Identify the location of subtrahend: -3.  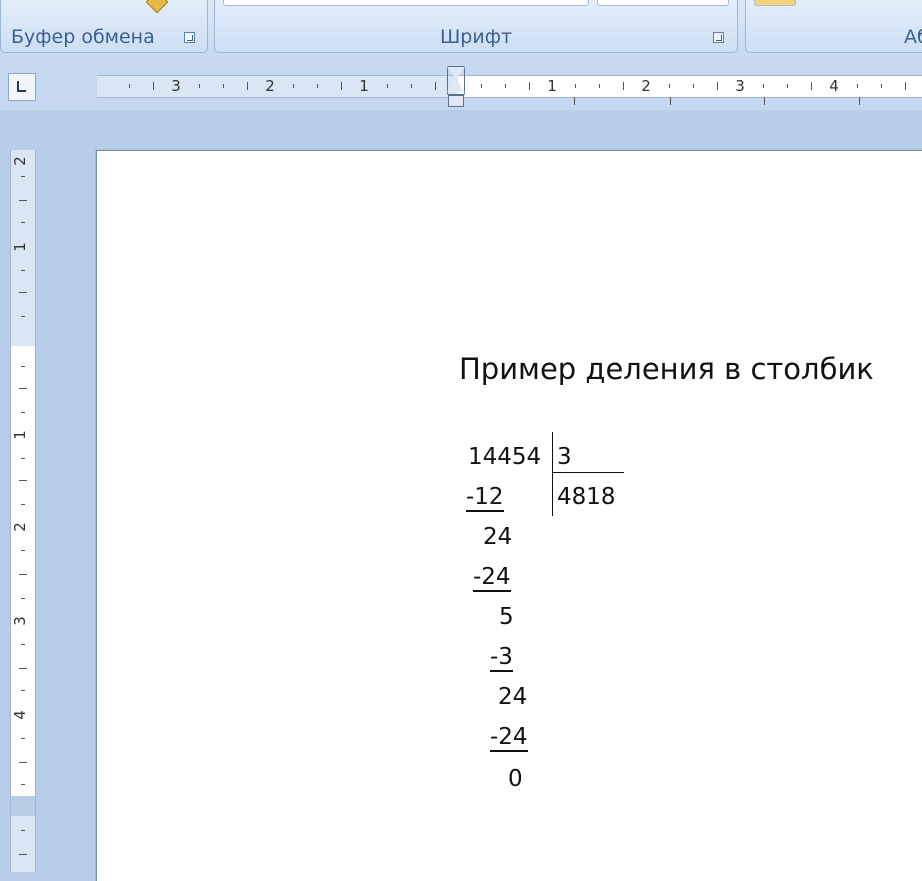
(501, 658).